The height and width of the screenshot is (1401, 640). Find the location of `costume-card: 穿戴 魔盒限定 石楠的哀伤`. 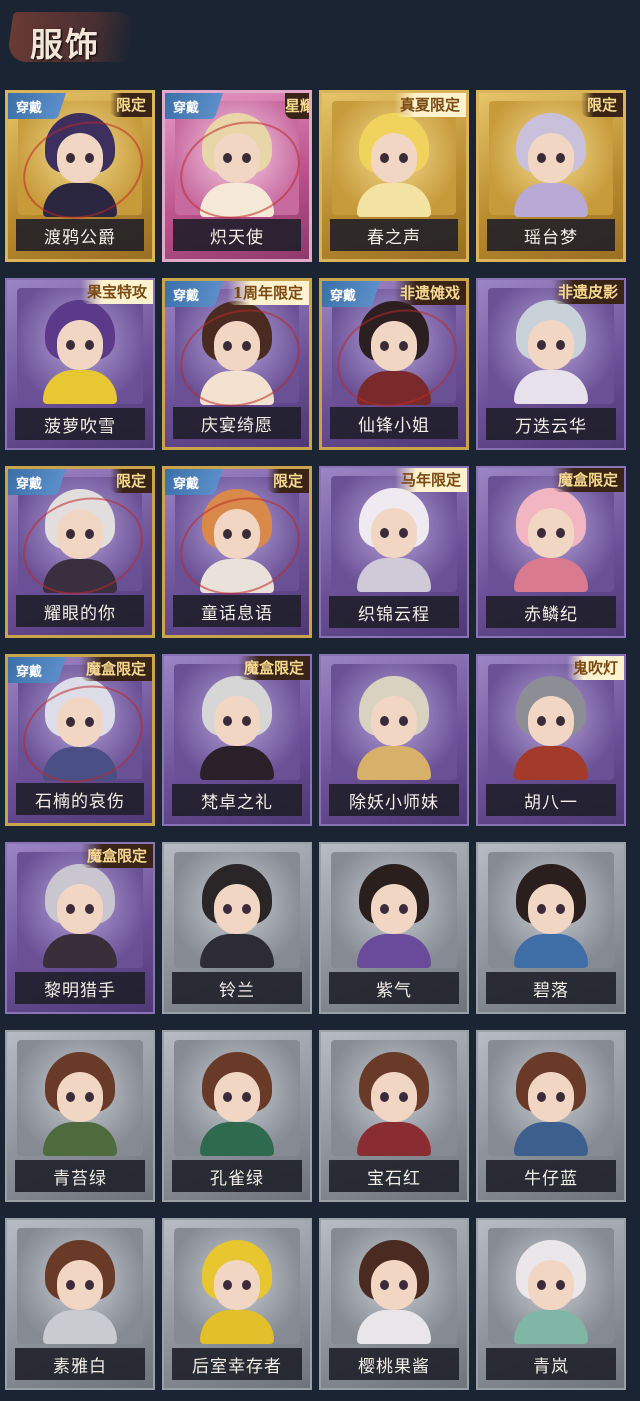

costume-card: 穿戴 魔盒限定 石楠的哀伤 is located at coordinates (80, 740).